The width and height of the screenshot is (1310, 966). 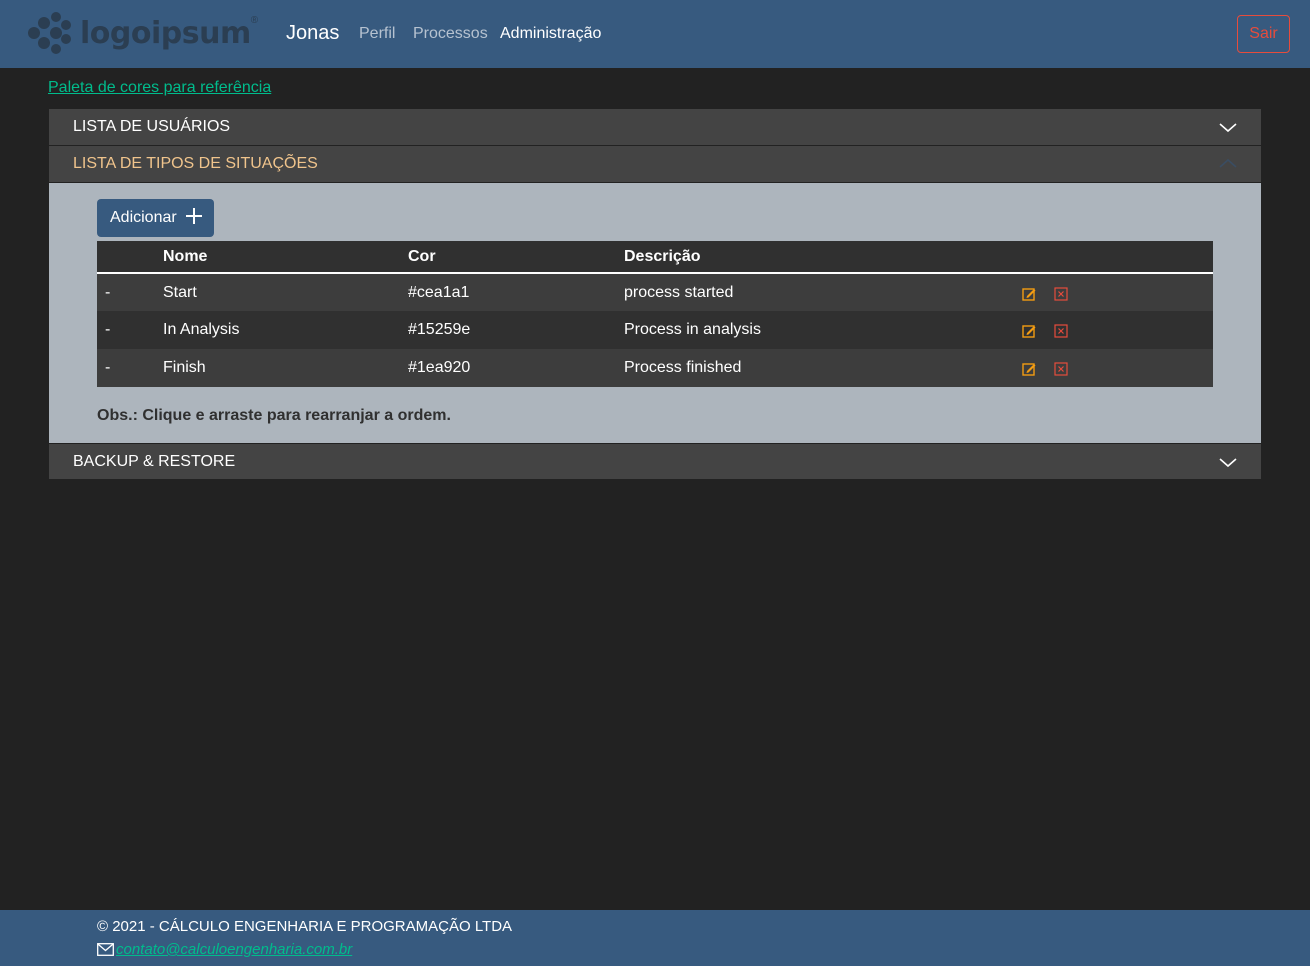 I want to click on column-header-drag, so click(x=130, y=257).